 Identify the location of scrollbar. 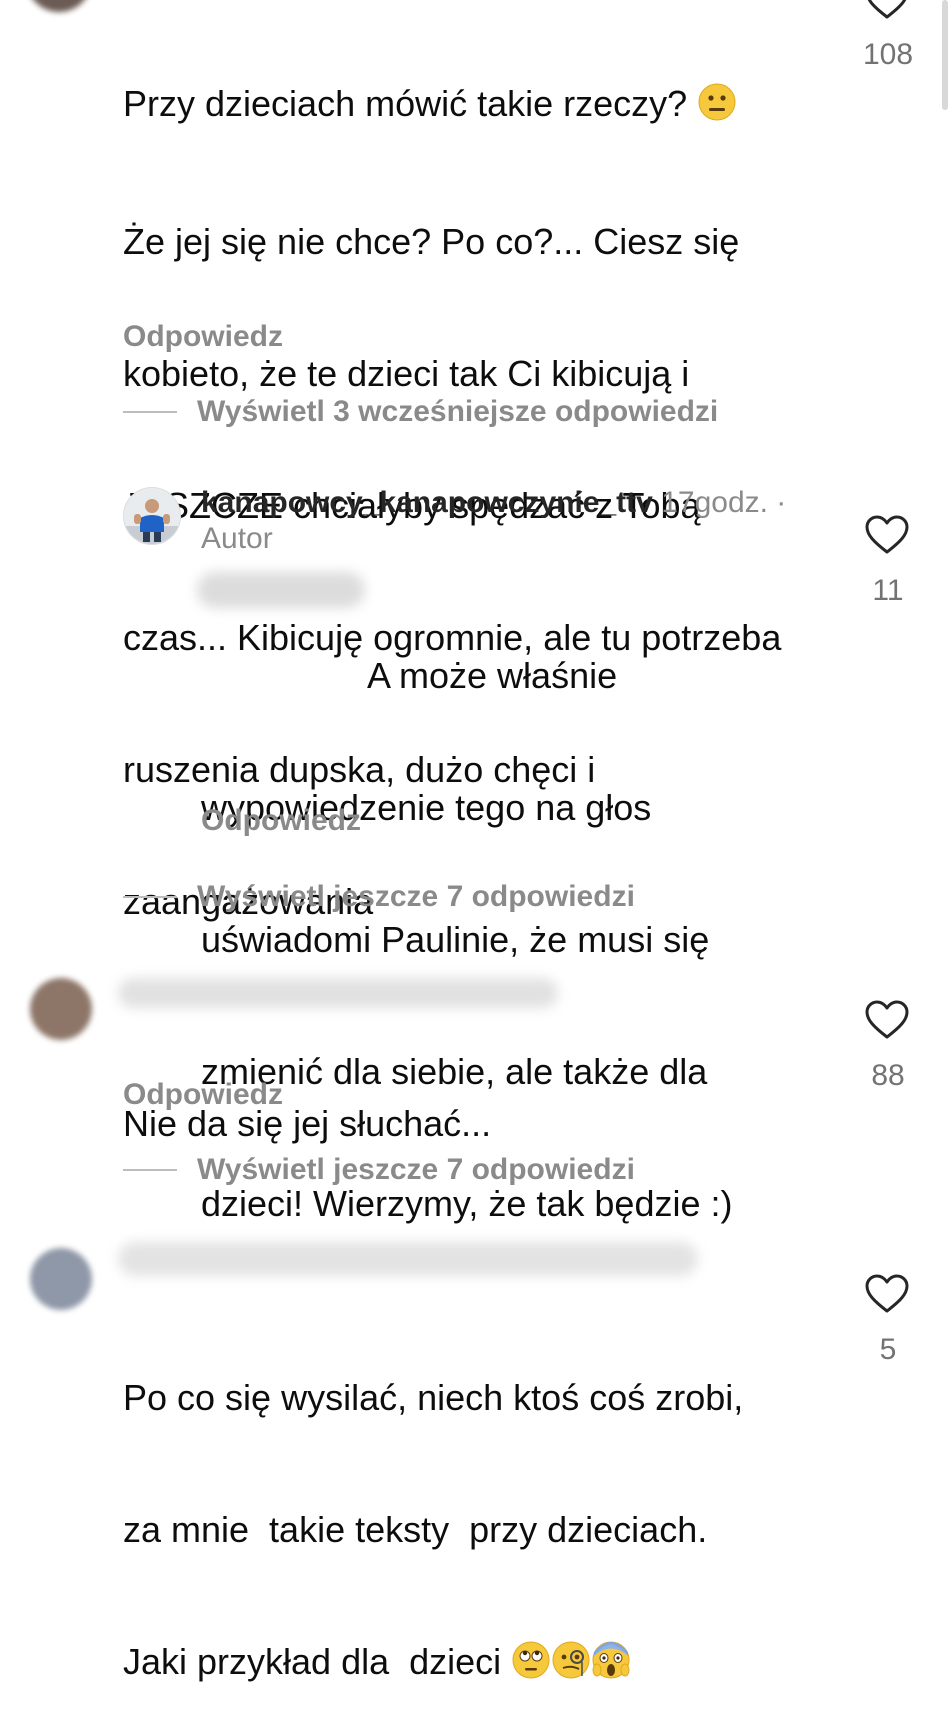
(945, 55).